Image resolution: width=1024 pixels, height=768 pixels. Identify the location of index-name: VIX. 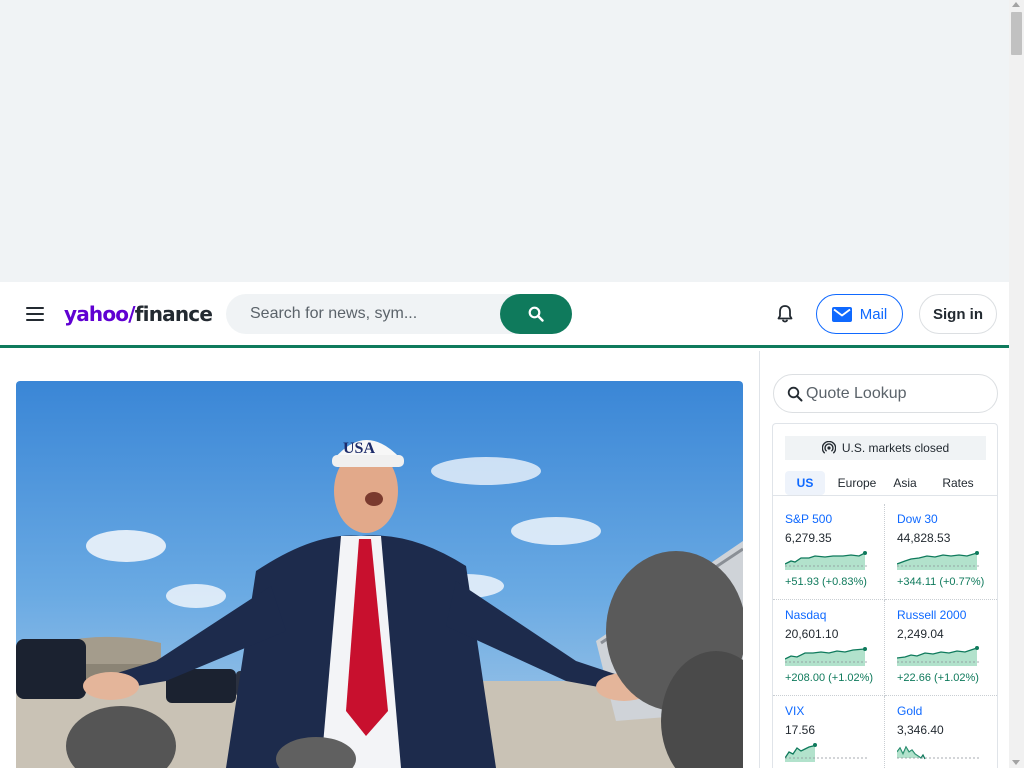
(794, 711).